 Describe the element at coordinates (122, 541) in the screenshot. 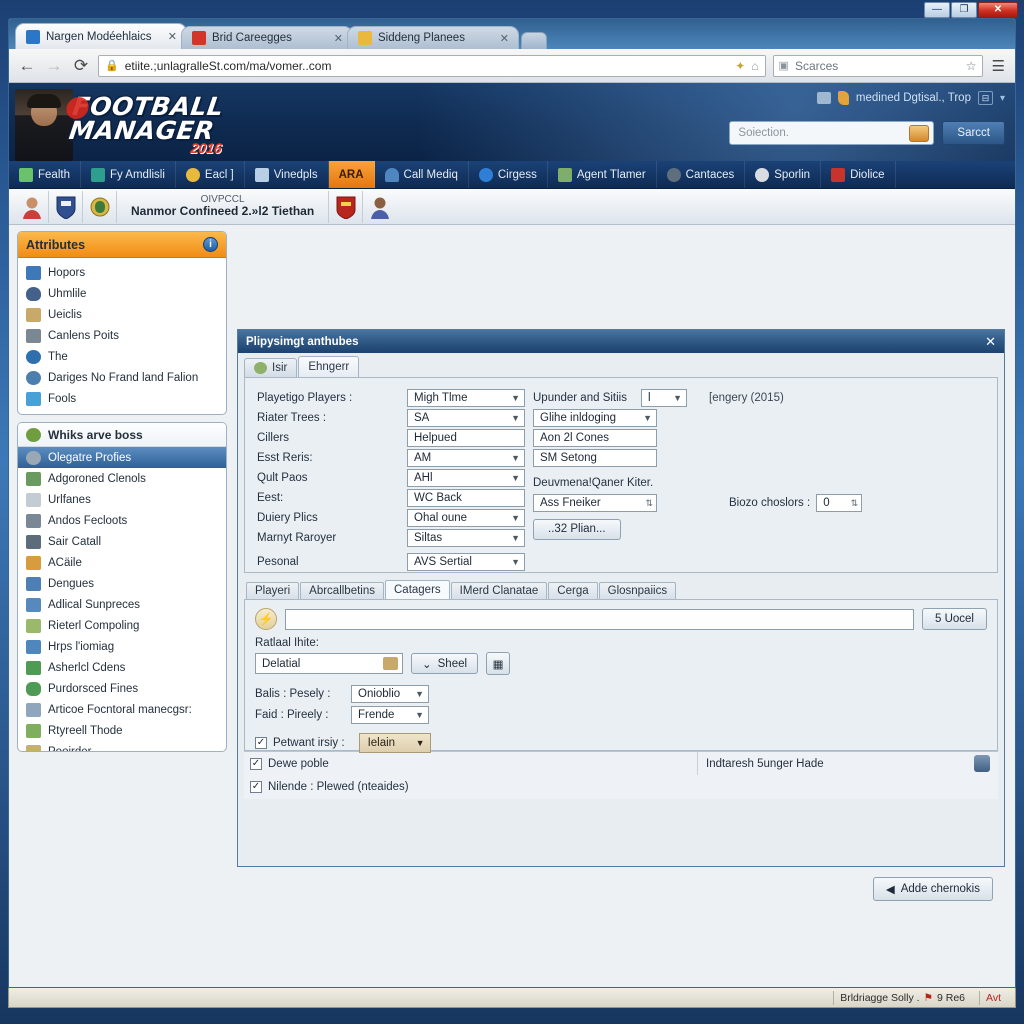

I see `sidebar-item-sair-catall: Sair Catall` at that location.